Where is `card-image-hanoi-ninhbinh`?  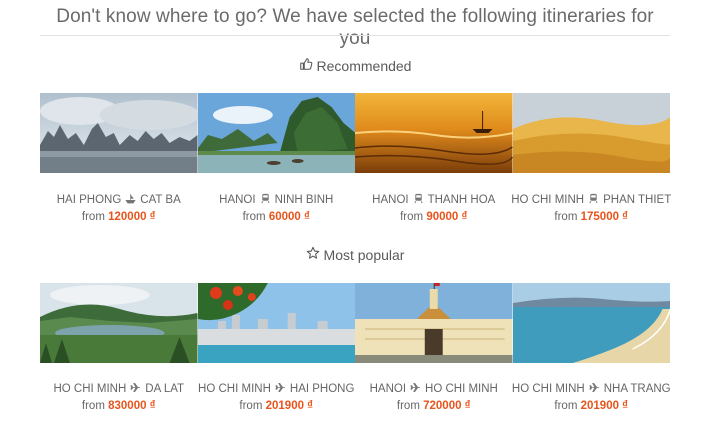
card-image-hanoi-ninhbinh is located at coordinates (276, 133).